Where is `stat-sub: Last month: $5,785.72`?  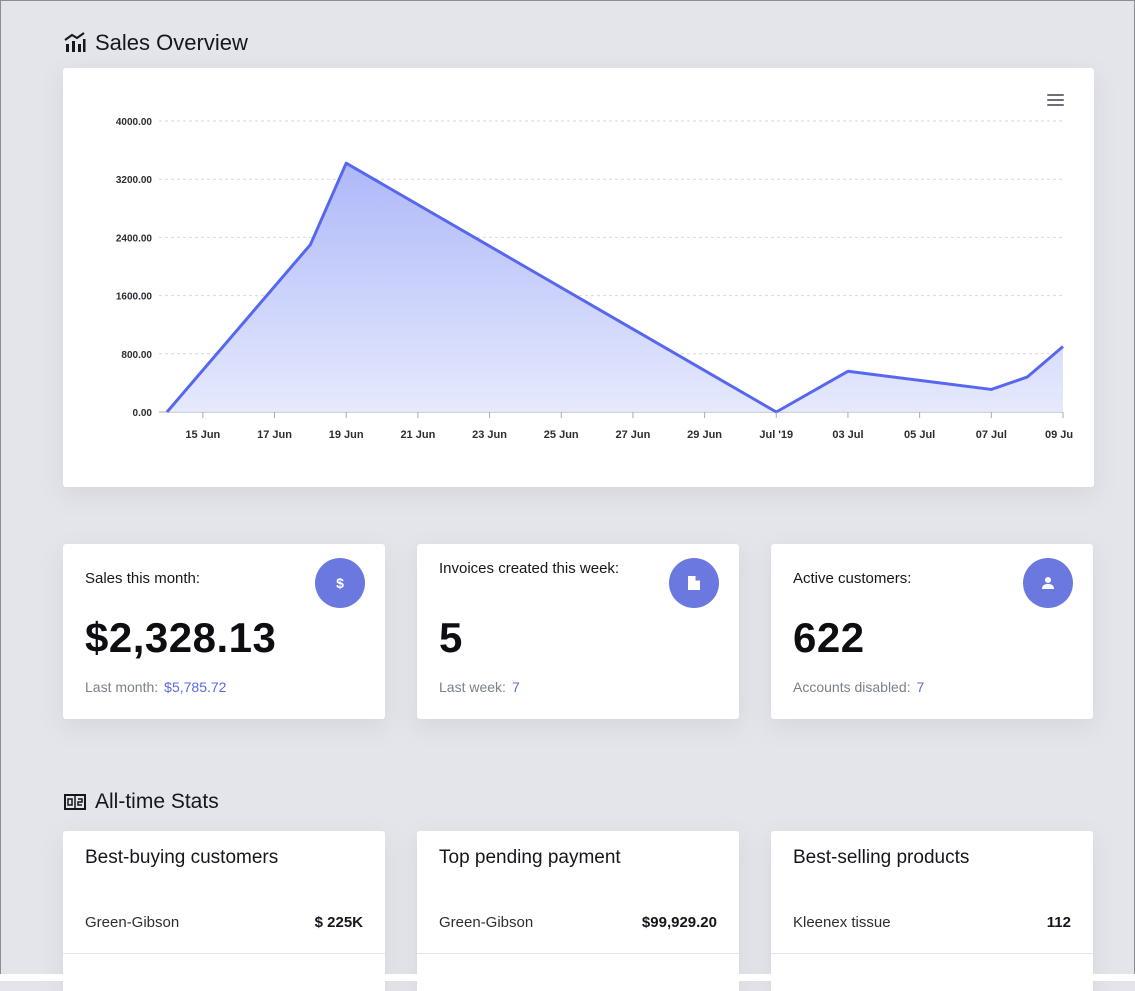 stat-sub: Last month: $5,785.72 is located at coordinates (155, 687).